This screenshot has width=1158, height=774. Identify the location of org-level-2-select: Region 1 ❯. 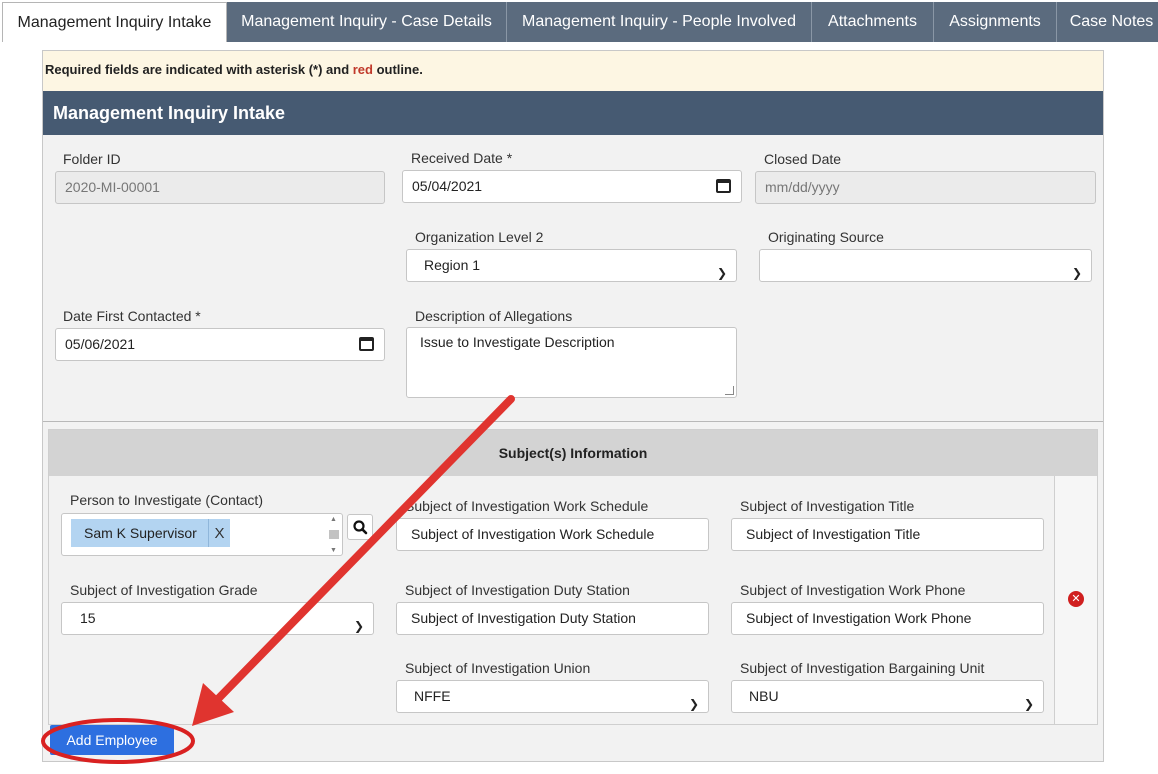
(571, 265).